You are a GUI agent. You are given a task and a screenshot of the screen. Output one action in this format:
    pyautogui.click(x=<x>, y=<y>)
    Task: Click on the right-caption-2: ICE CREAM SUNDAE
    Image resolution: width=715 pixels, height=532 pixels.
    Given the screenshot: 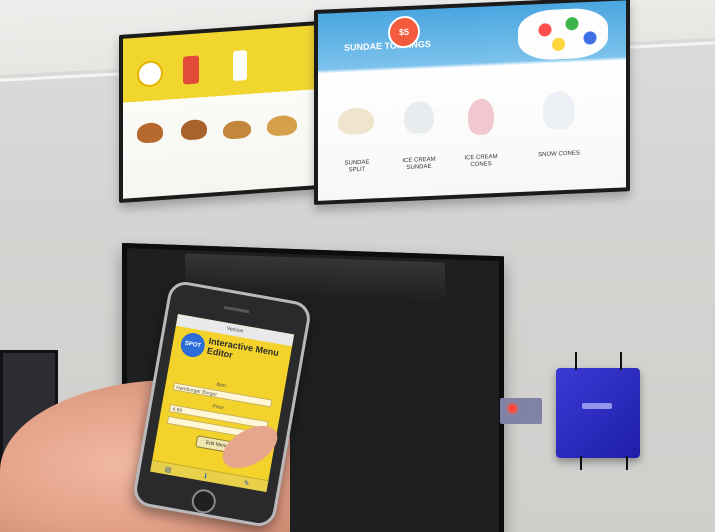 What is the action you would take?
    pyautogui.click(x=419, y=163)
    